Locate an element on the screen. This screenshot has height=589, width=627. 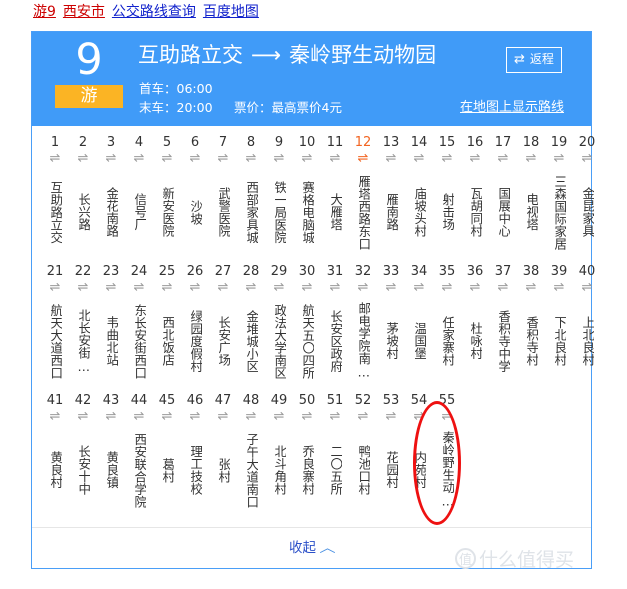
station-cell: 14 ⇌ 庙坡头村 is located at coordinates (419, 195).